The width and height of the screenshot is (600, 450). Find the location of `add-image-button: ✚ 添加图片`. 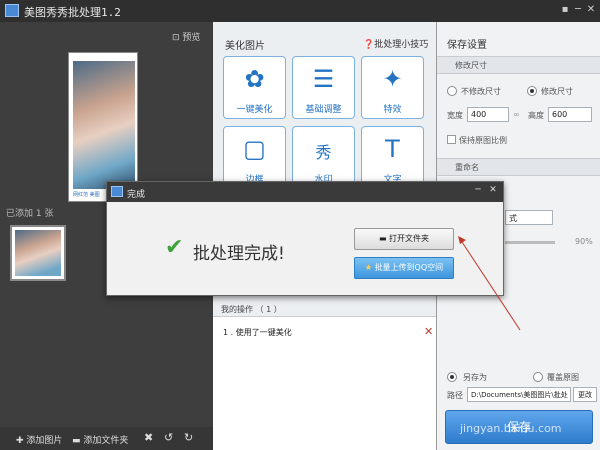

add-image-button: ✚ 添加图片 is located at coordinates (39, 439).